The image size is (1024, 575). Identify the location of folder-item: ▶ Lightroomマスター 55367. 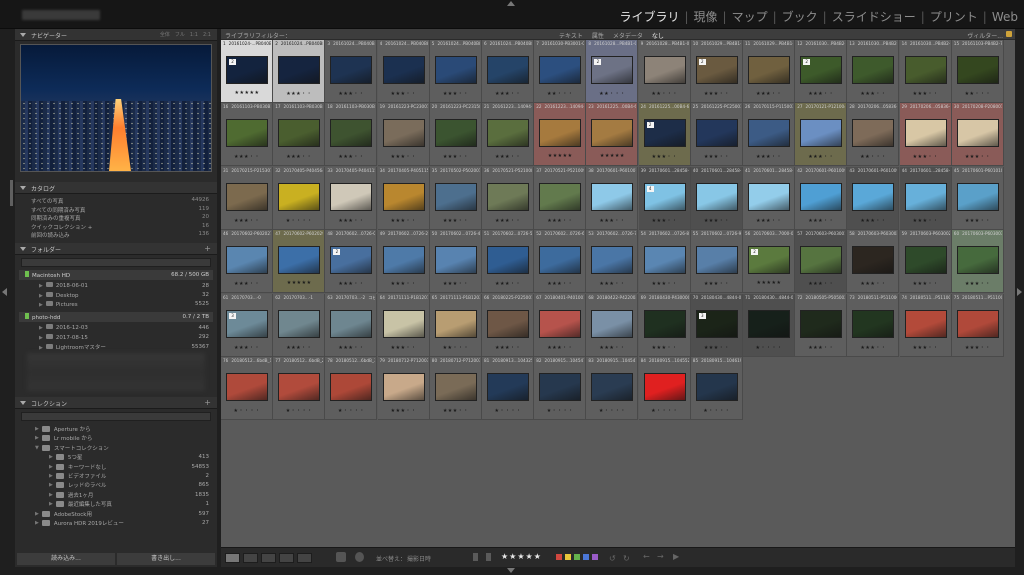
(116, 346).